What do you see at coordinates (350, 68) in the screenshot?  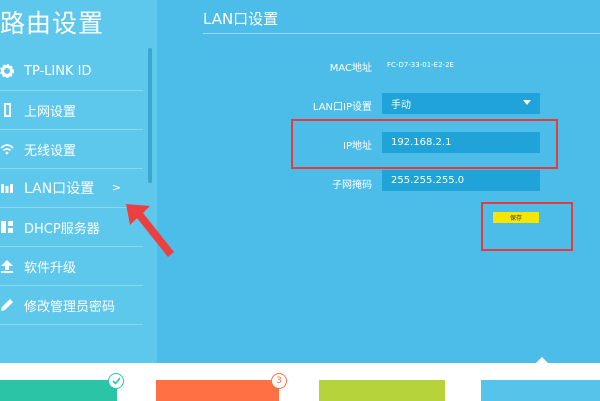 I see `mac-label: MAC地址` at bounding box center [350, 68].